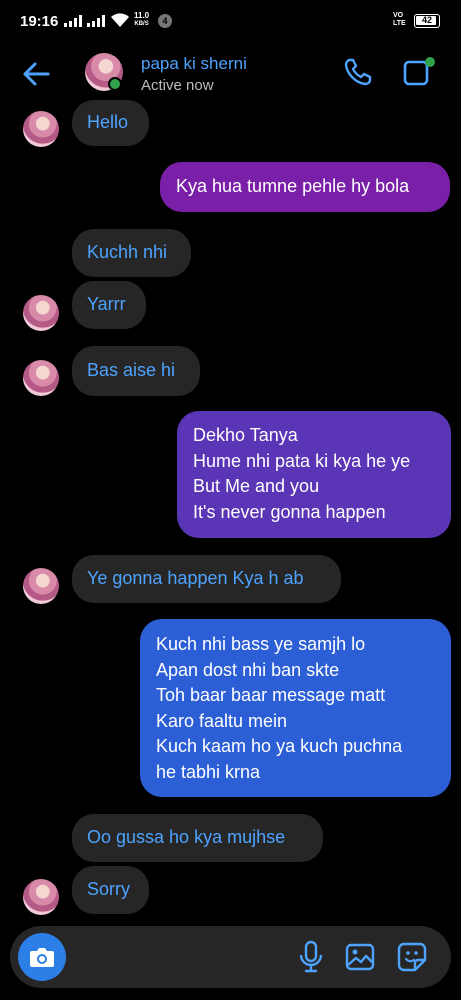 This screenshot has height=1000, width=461. What do you see at coordinates (141, 24) in the screenshot?
I see `network-speed-unit: KB/S` at bounding box center [141, 24].